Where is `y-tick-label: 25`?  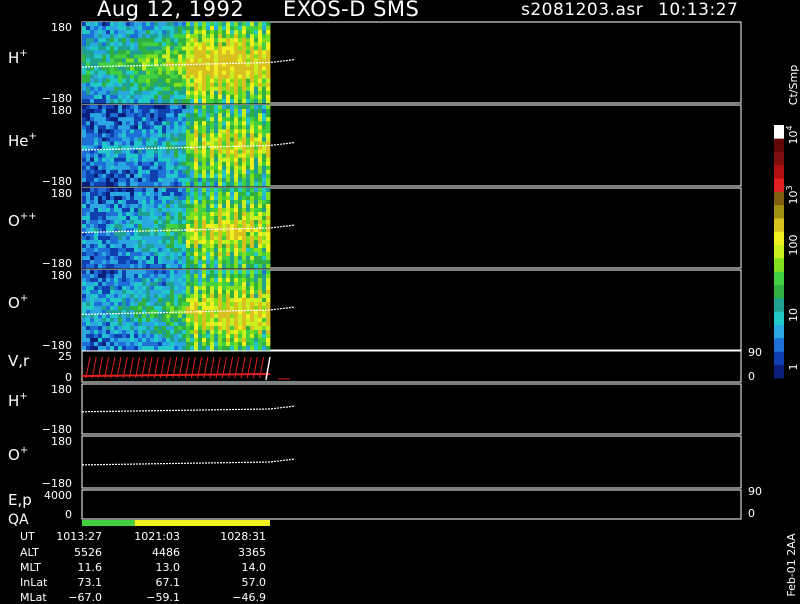
y-tick-label: 25 is located at coordinates (65, 356).